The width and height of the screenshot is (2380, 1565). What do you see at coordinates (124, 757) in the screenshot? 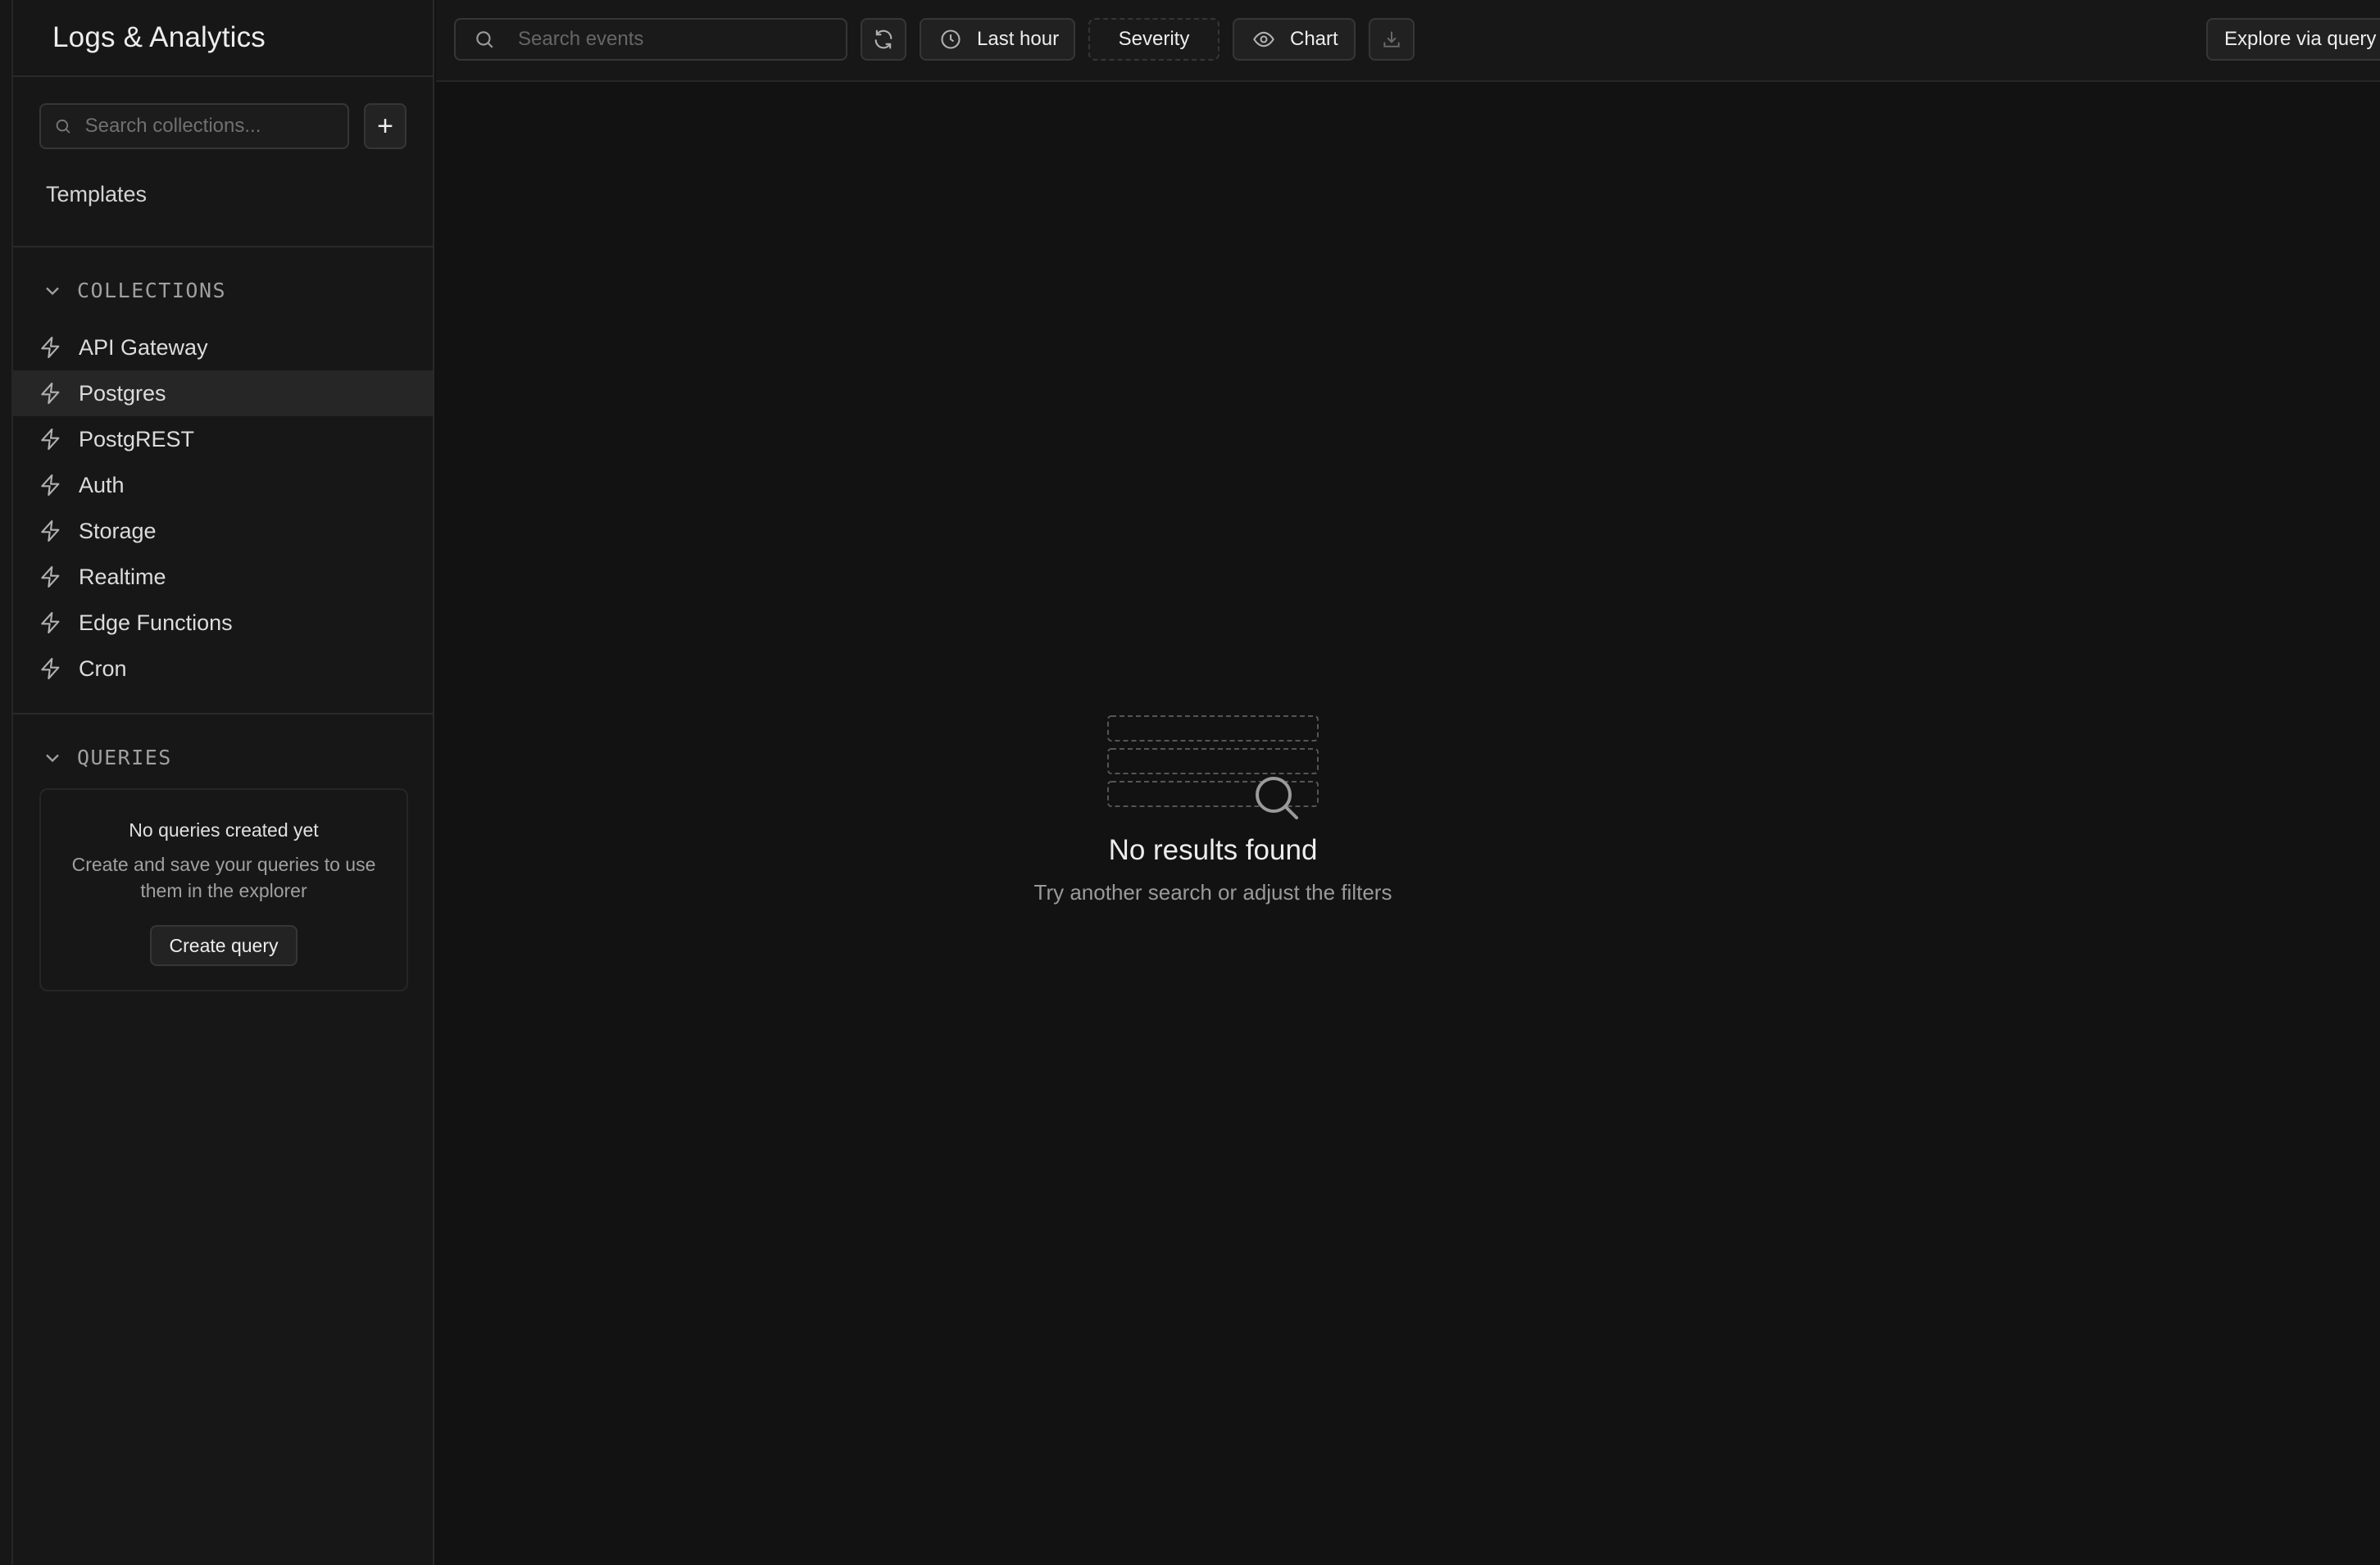
I see `queries-header: QUERIES` at bounding box center [124, 757].